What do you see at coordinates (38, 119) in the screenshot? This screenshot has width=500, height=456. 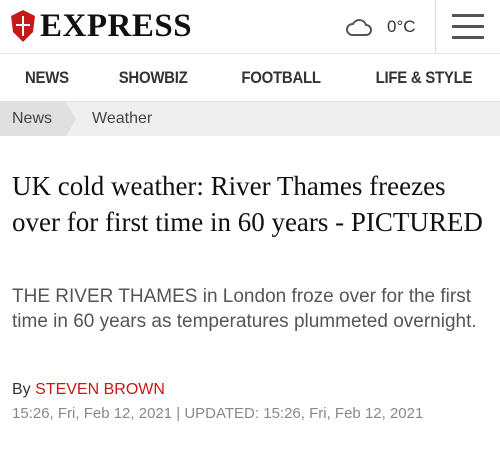 I see `breadcrumb-news: News` at bounding box center [38, 119].